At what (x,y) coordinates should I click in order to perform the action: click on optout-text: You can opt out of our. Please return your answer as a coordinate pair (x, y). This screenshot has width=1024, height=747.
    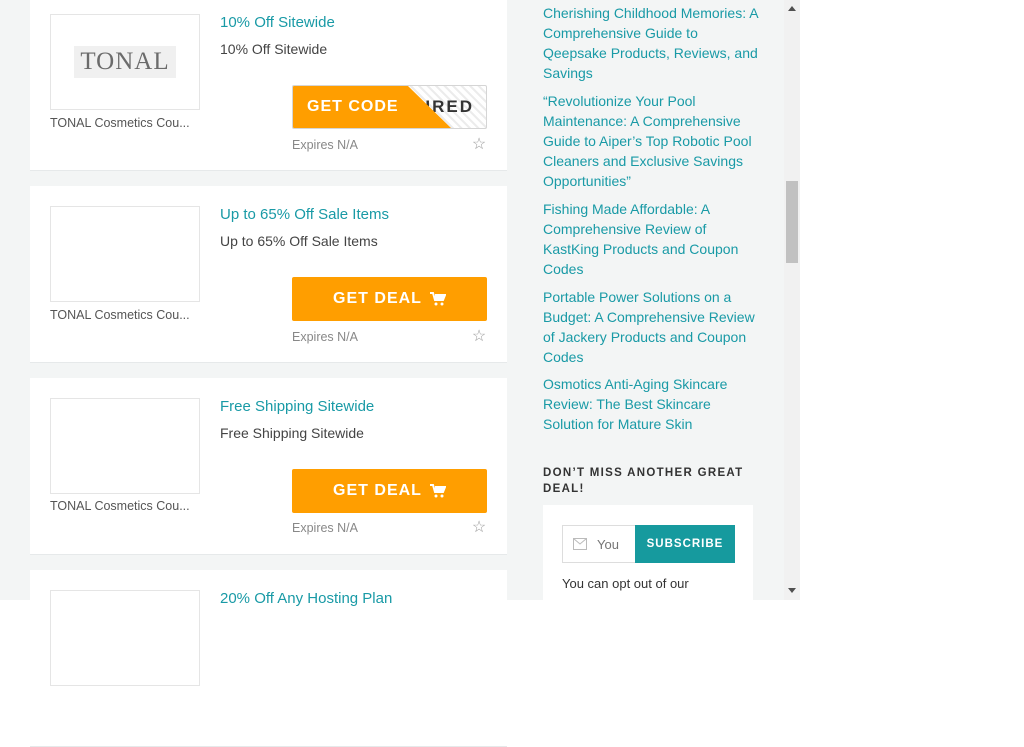
    Looking at the image, I should click on (625, 583).